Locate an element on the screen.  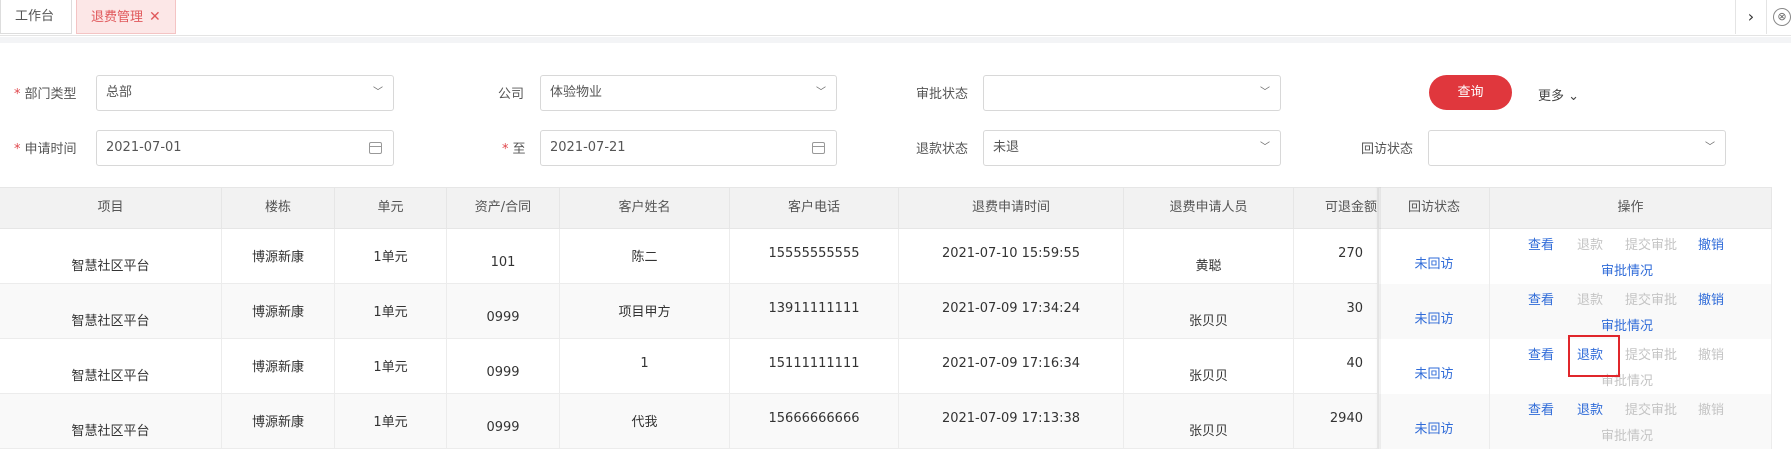
close-all-tabs-icon: ⊗ is located at coordinates (1782, 17).